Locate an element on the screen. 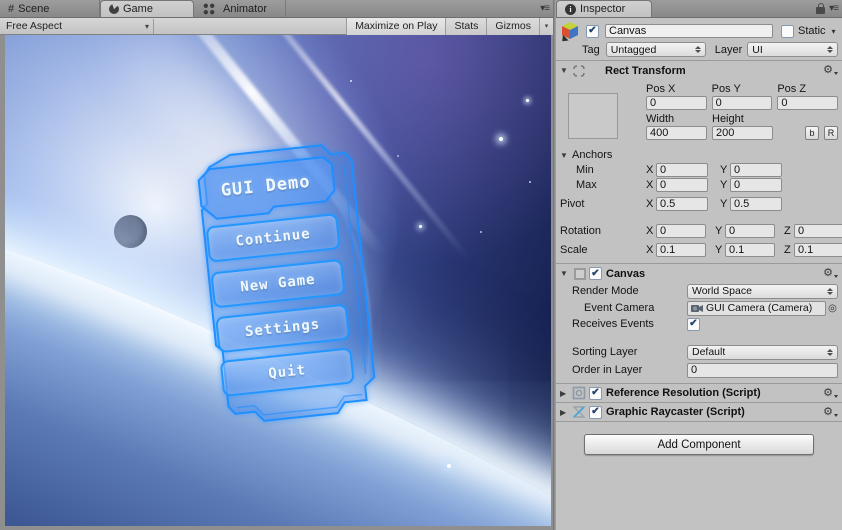 The image size is (842, 530). game-icon is located at coordinates (114, 9).